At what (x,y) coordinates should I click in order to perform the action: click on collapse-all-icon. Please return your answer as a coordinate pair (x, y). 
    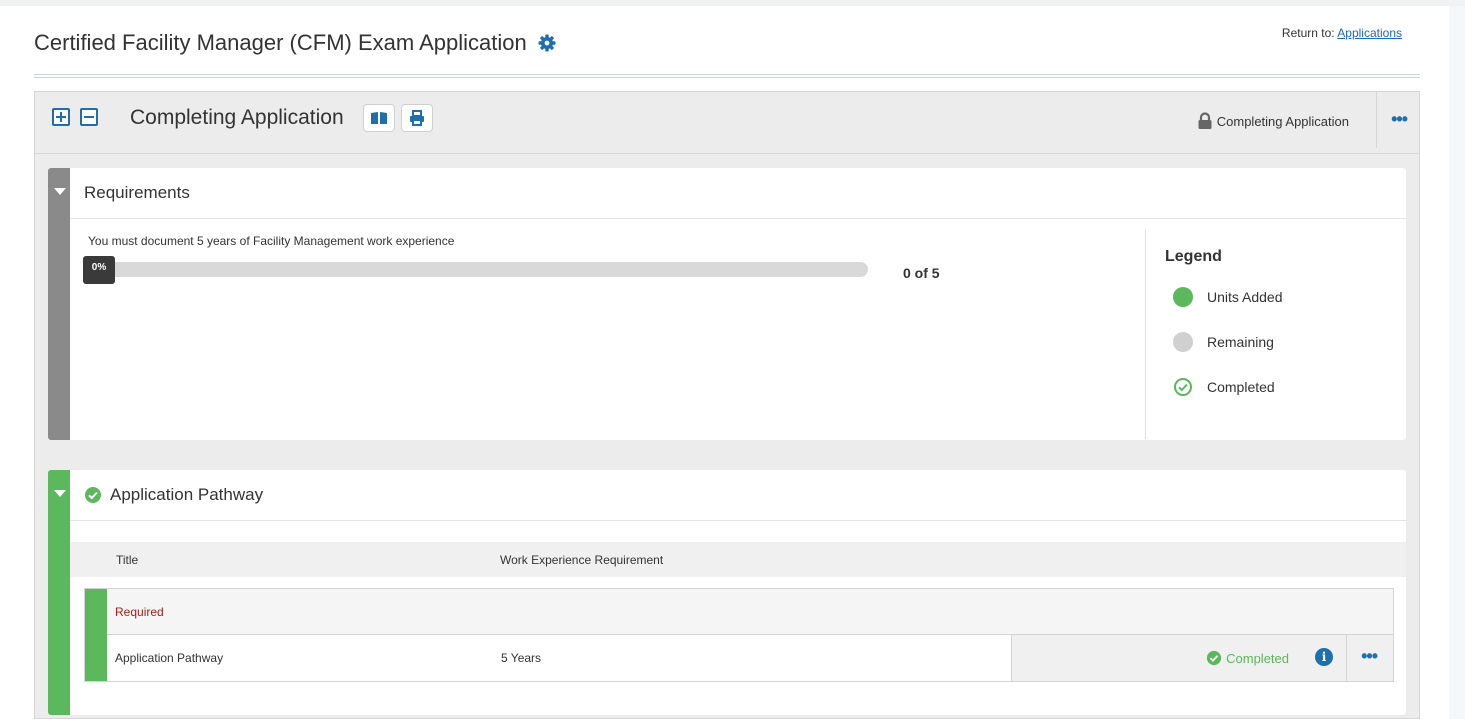
    Looking at the image, I should click on (89, 117).